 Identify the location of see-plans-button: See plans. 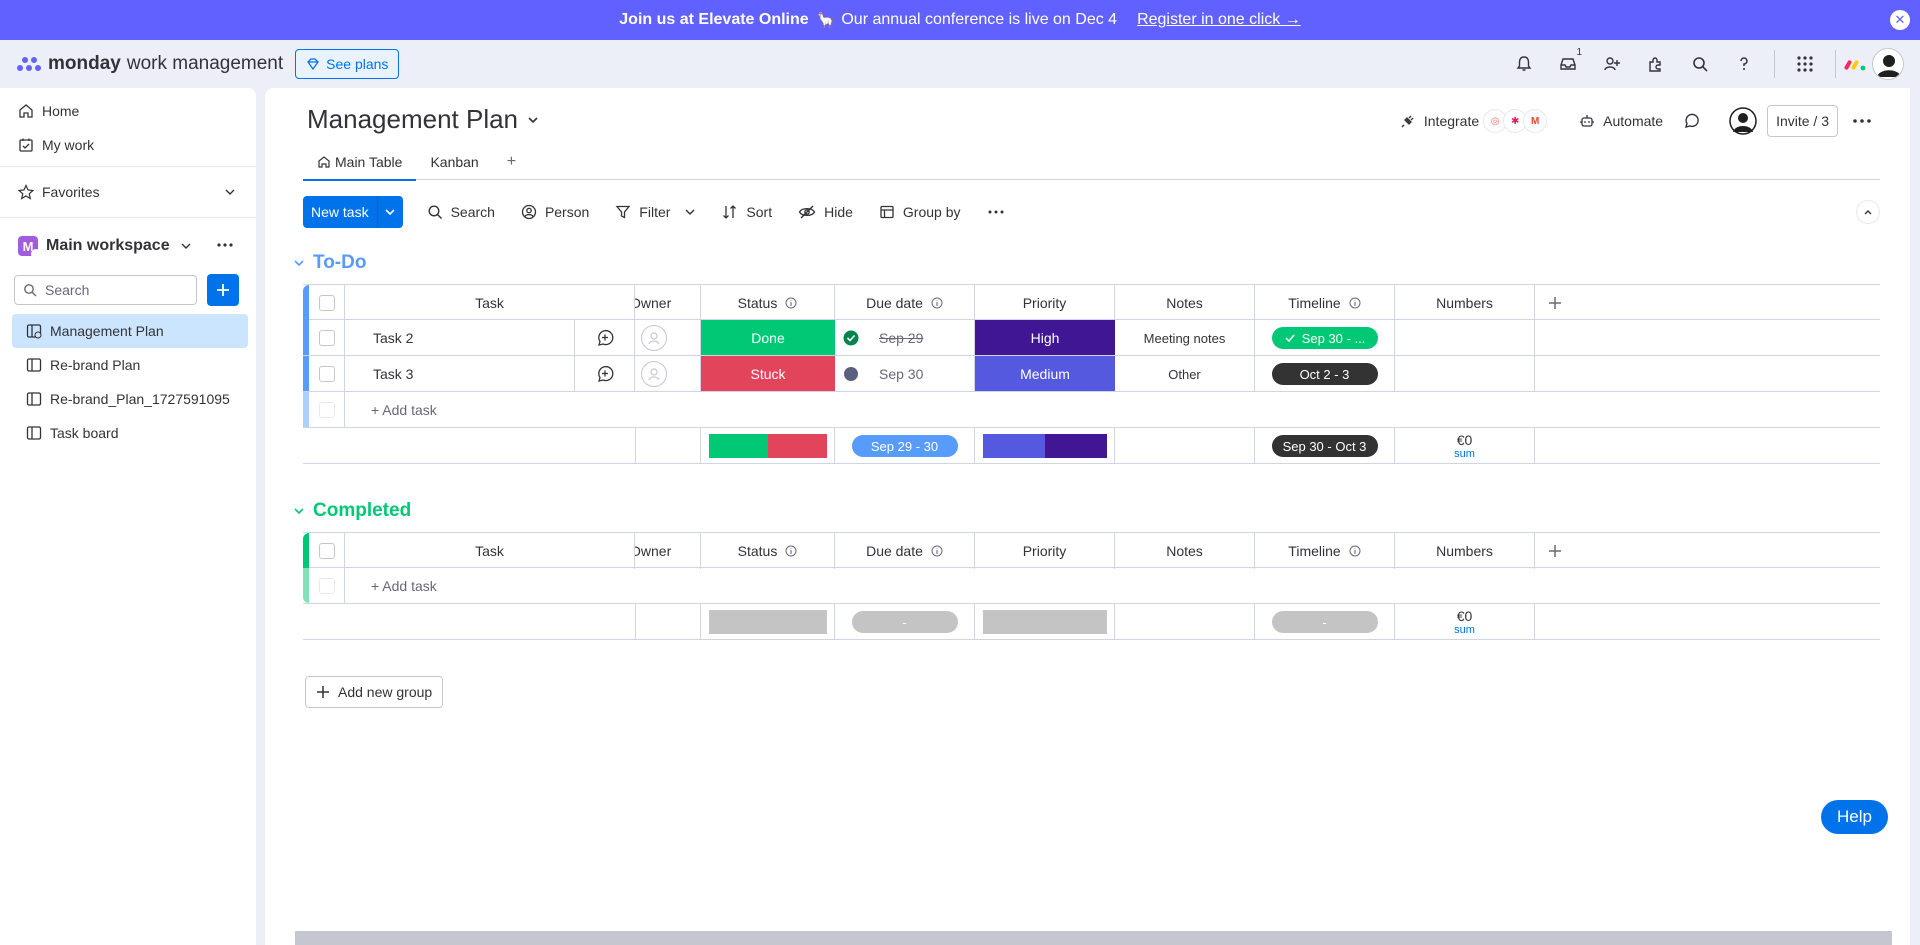
(347, 64).